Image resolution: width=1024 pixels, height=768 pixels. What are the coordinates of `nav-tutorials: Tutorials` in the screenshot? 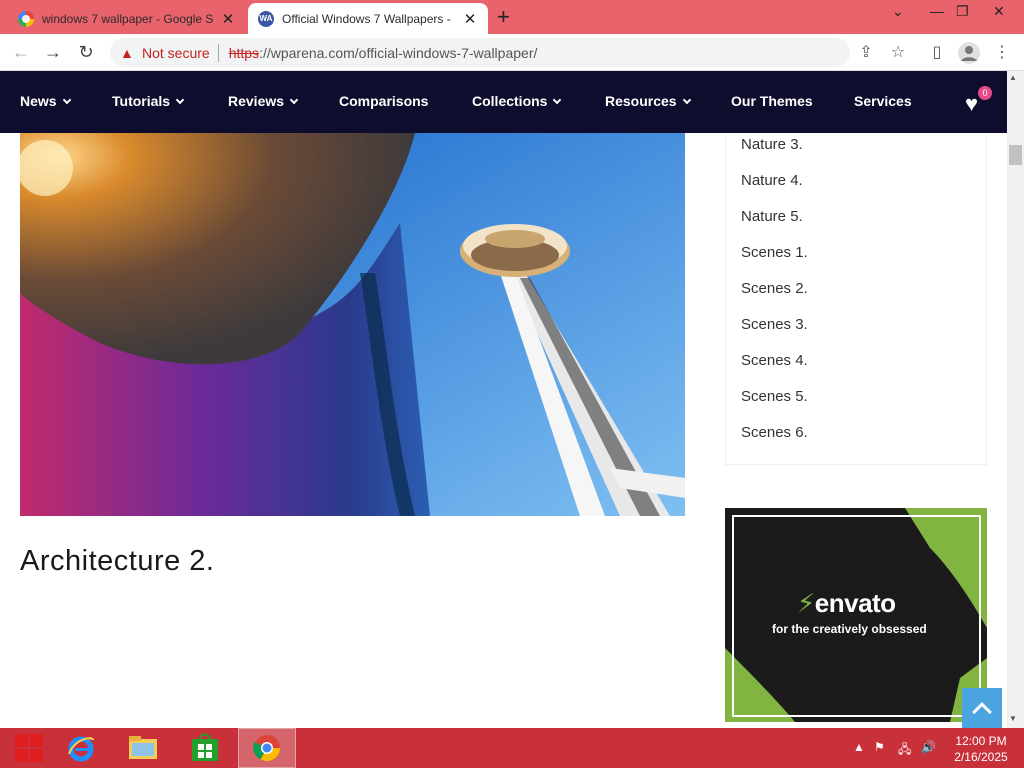 It's located at (148, 101).